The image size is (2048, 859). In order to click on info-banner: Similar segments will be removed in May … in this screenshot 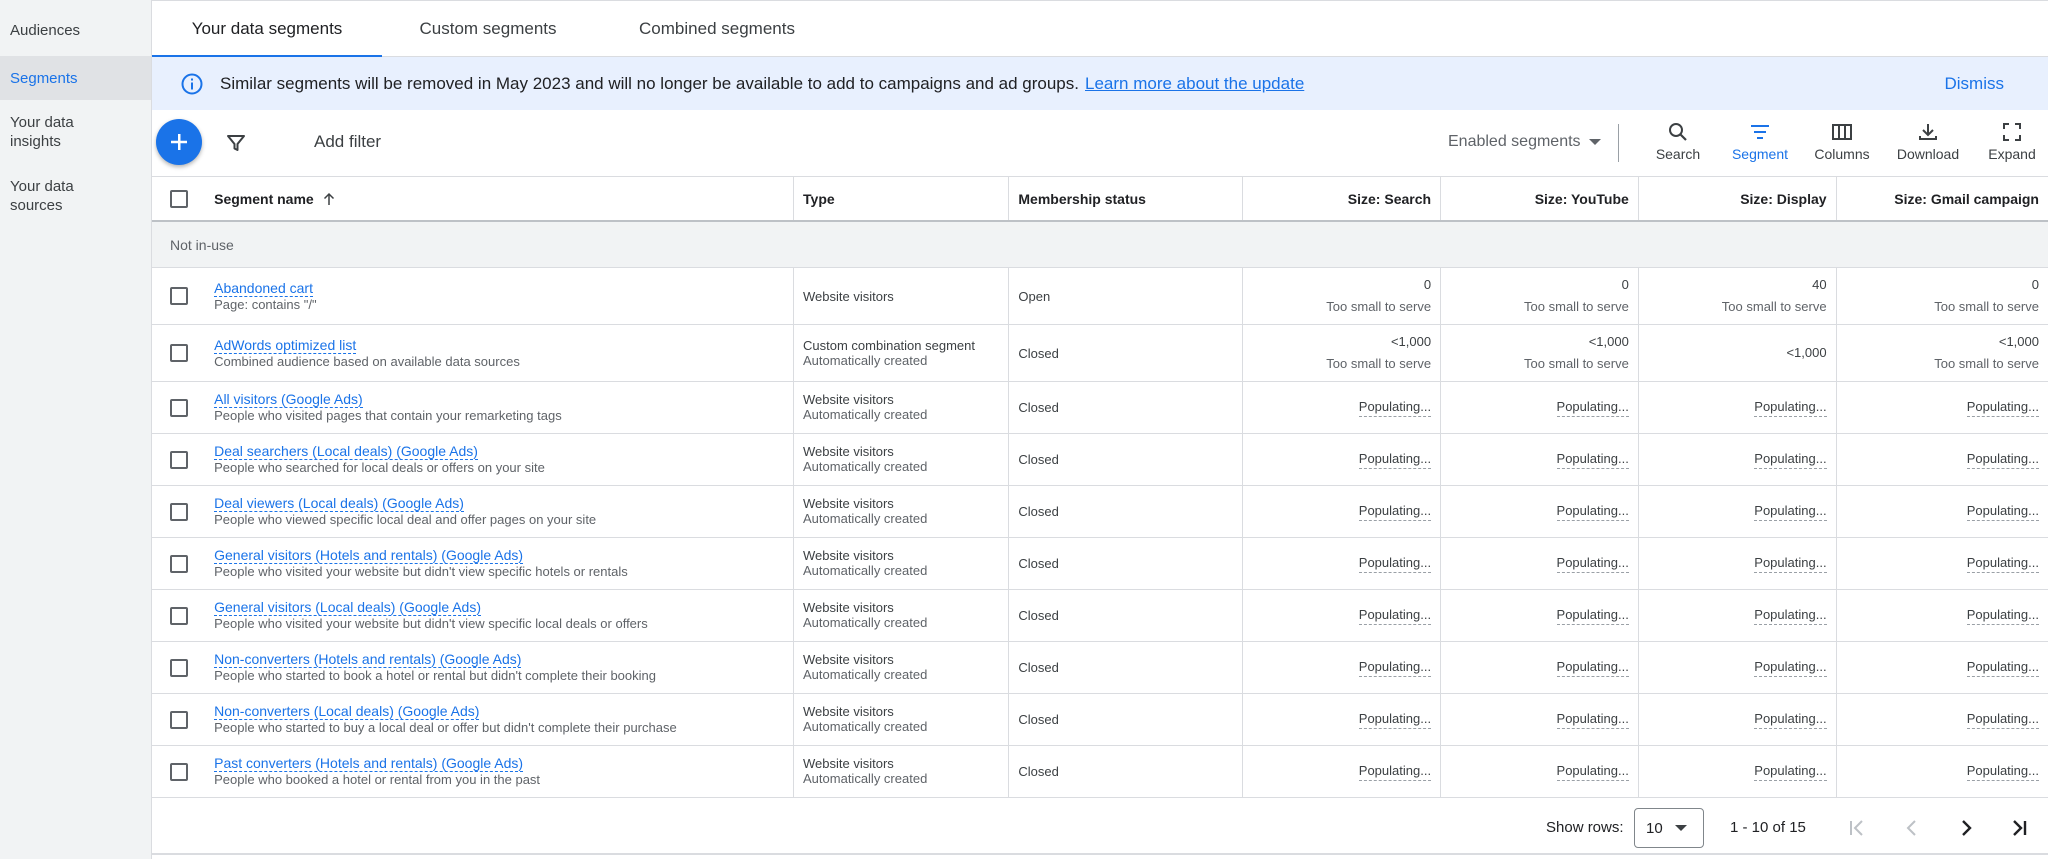, I will do `click(1100, 83)`.